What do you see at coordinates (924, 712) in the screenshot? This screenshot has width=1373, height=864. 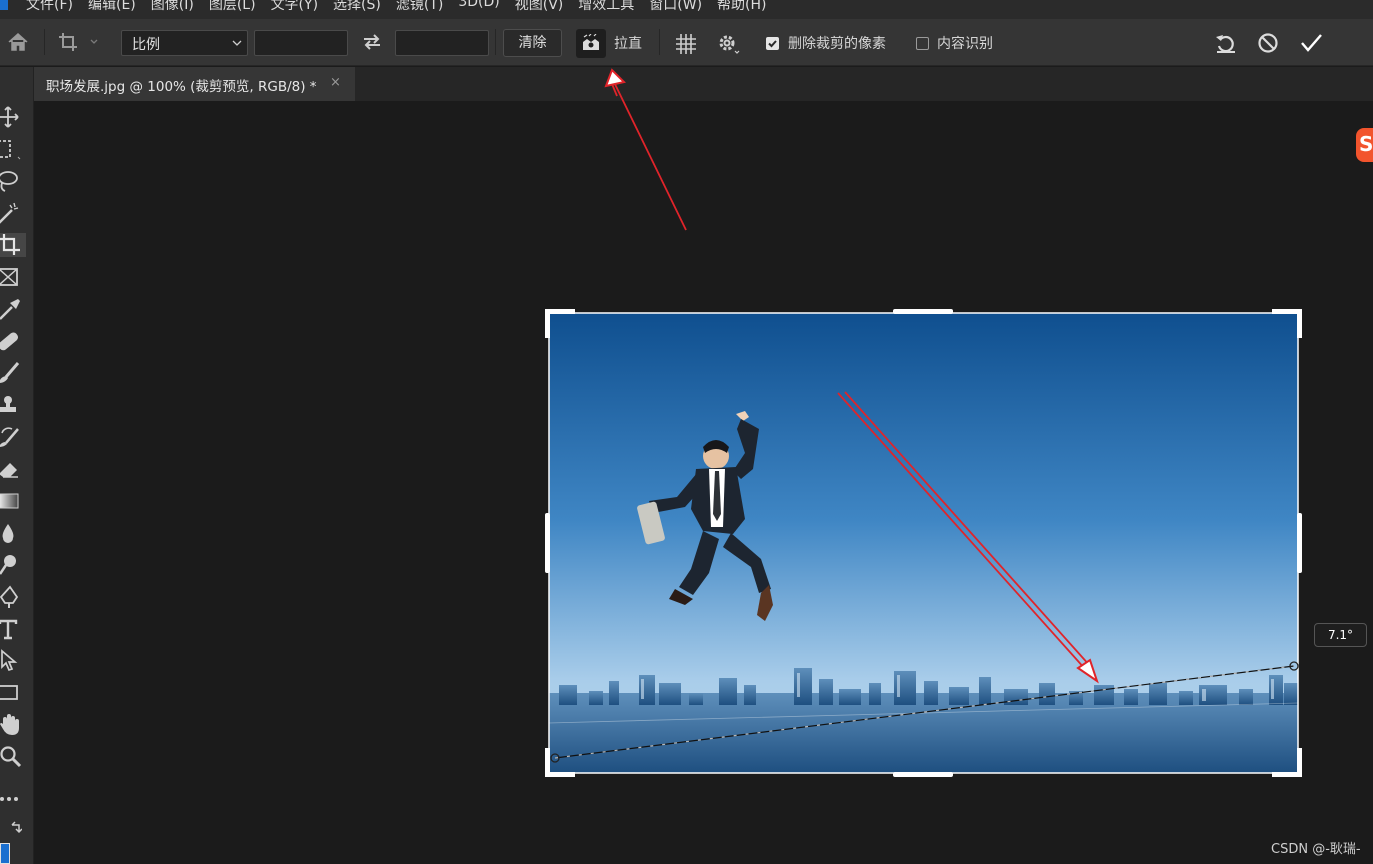 I see `straighten-line` at bounding box center [924, 712].